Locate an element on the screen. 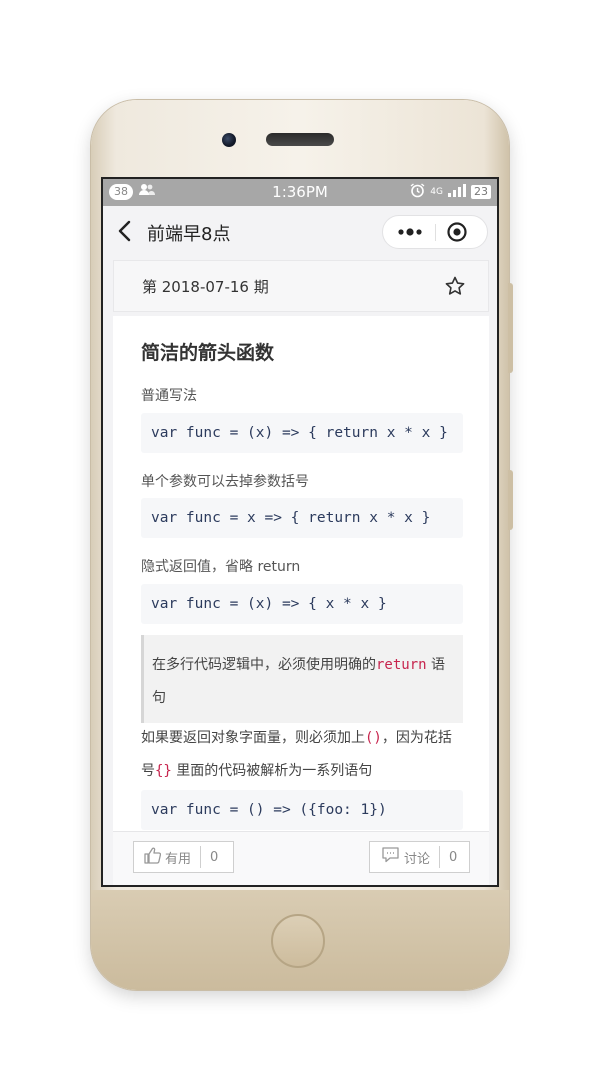  close-target-icon is located at coordinates (457, 232).